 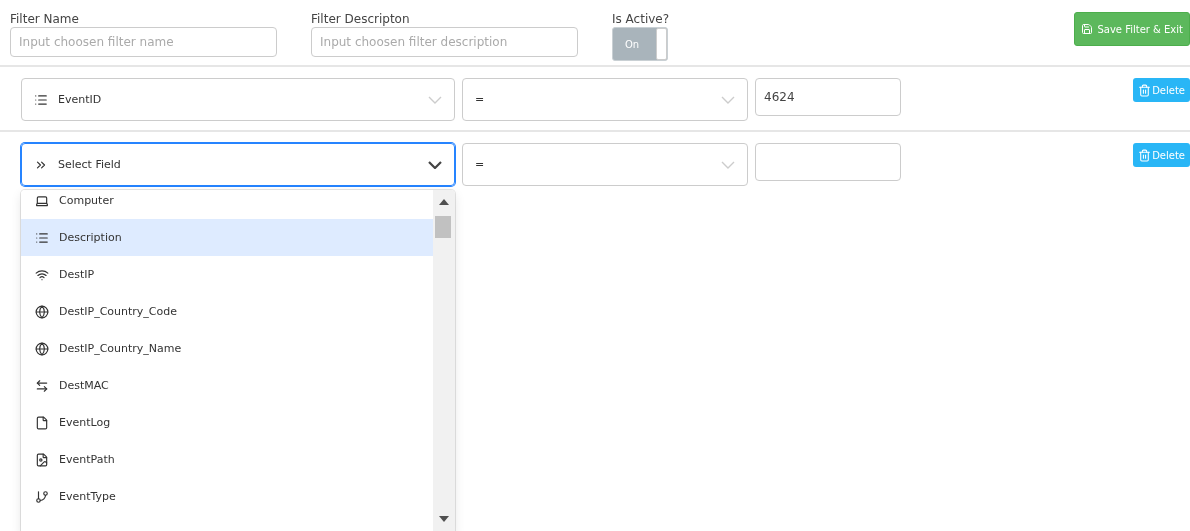 I want to click on field-select: EventID, so click(x=238, y=99).